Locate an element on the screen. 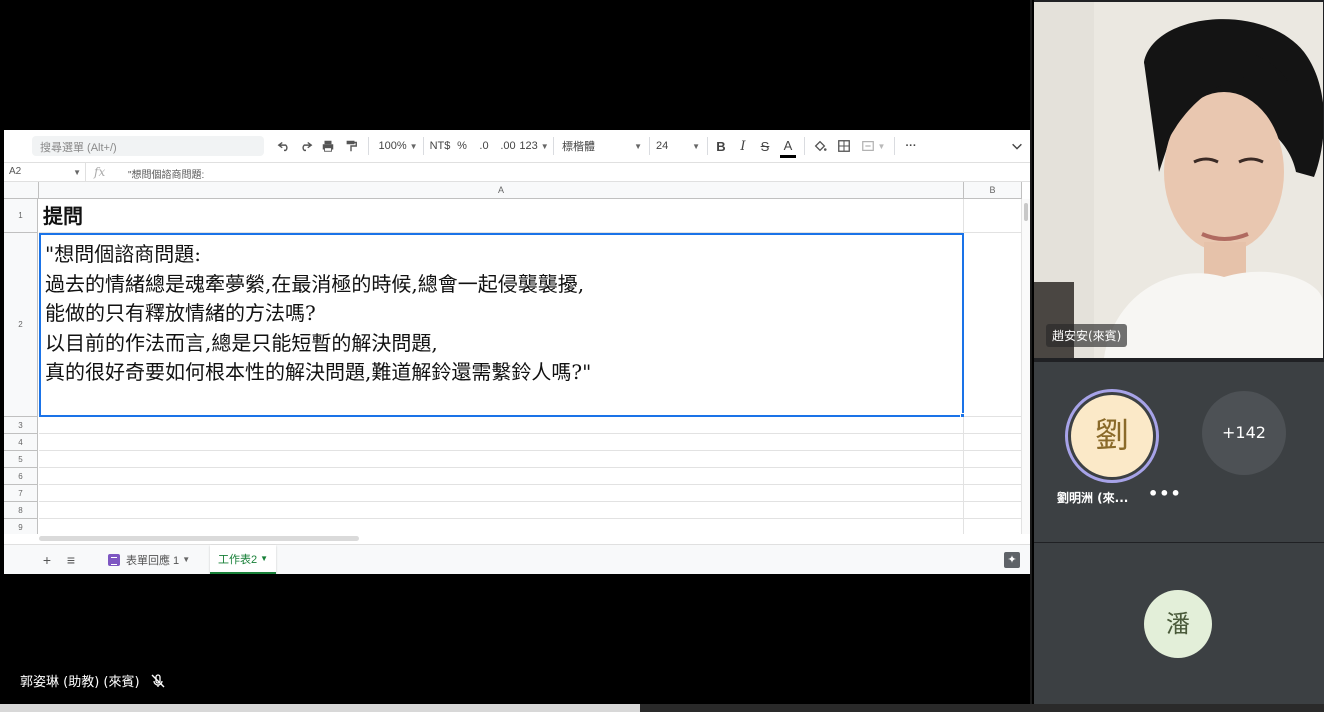 The width and height of the screenshot is (1324, 712). font-size-value: 24 is located at coordinates (662, 146).